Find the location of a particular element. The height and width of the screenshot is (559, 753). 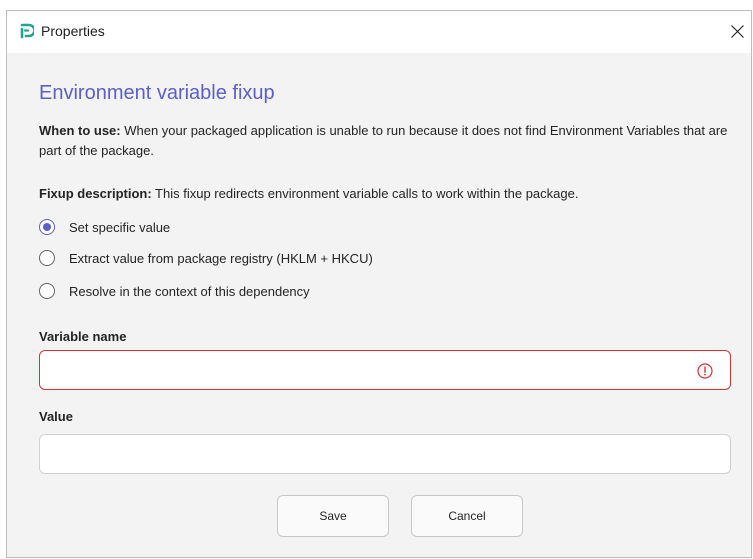

close-icon is located at coordinates (737, 31).